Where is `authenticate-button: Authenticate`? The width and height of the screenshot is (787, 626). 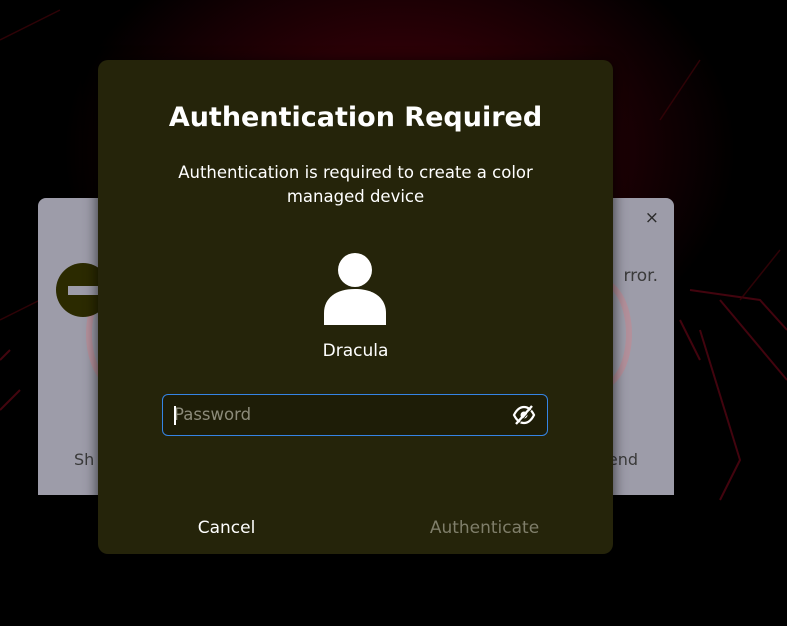 authenticate-button: Authenticate is located at coordinates (484, 527).